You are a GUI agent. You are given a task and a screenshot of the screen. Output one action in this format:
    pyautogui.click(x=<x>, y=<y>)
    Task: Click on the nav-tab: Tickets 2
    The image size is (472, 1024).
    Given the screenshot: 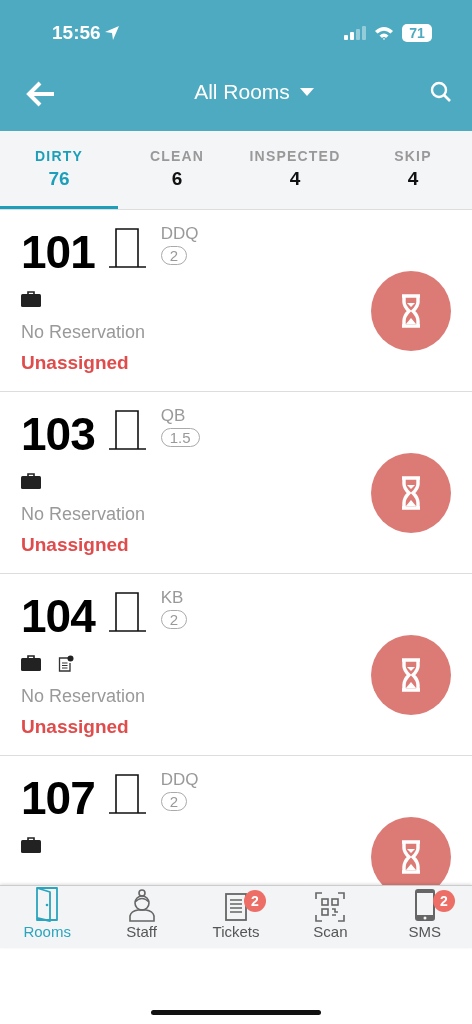 What is the action you would take?
    pyautogui.click(x=236, y=917)
    